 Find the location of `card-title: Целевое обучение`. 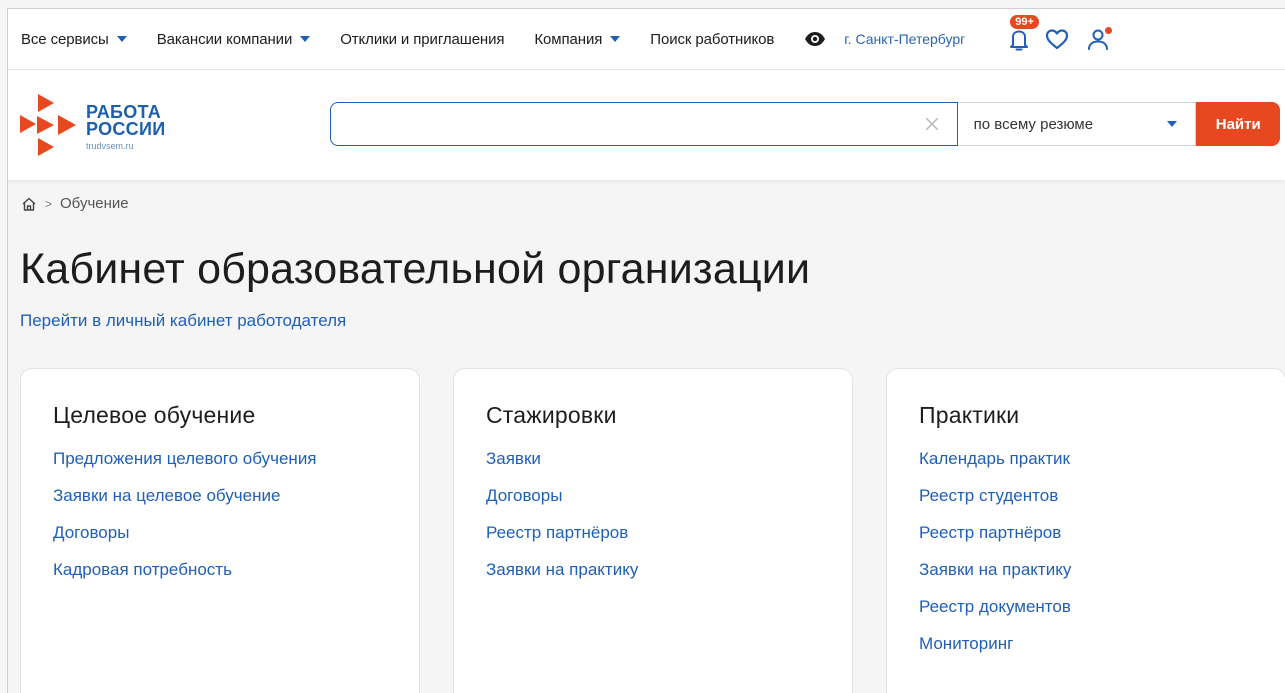

card-title: Целевое обучение is located at coordinates (154, 415).